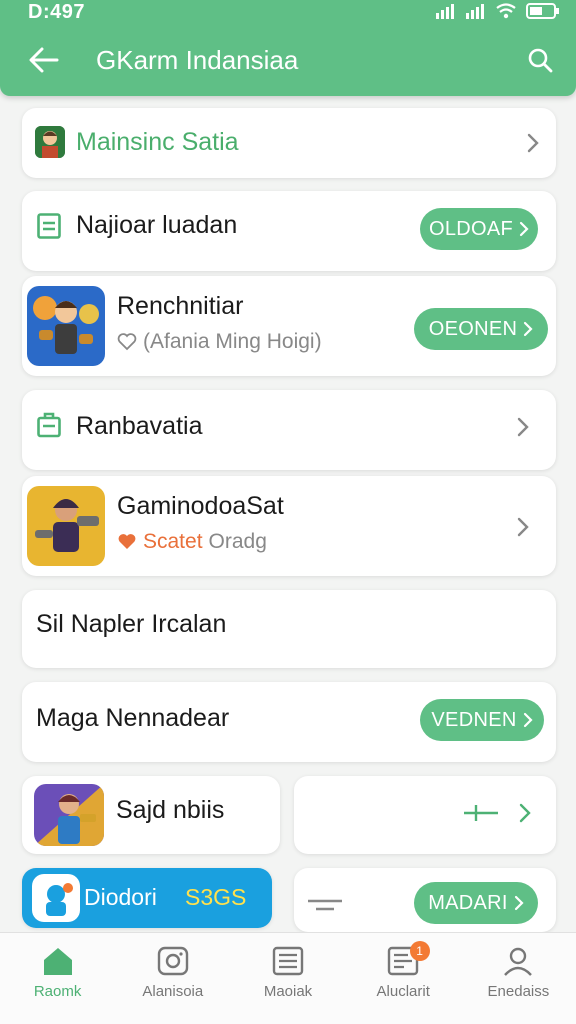 This screenshot has width=576, height=1024. I want to click on row-label: GaminodoaSat, so click(200, 506).